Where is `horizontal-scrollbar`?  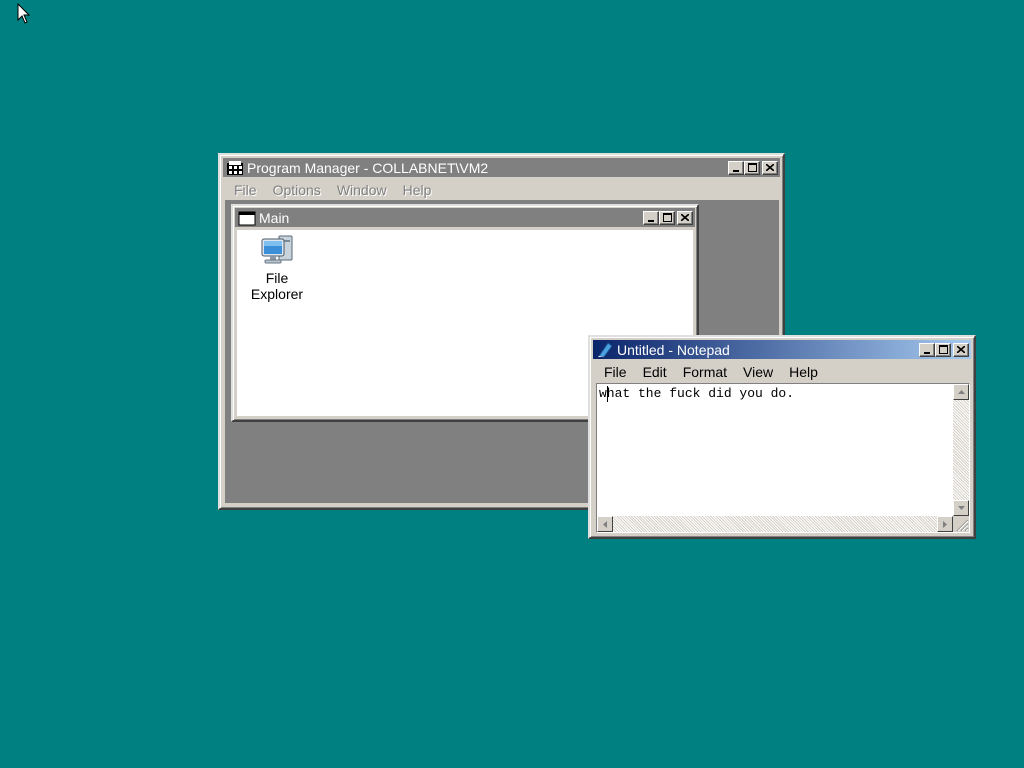
horizontal-scrollbar is located at coordinates (775, 524).